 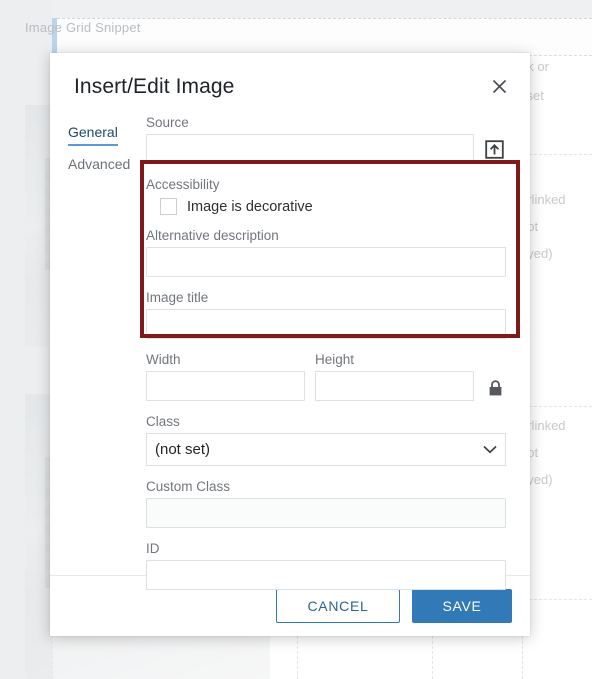 What do you see at coordinates (394, 386) in the screenshot?
I see `height-input` at bounding box center [394, 386].